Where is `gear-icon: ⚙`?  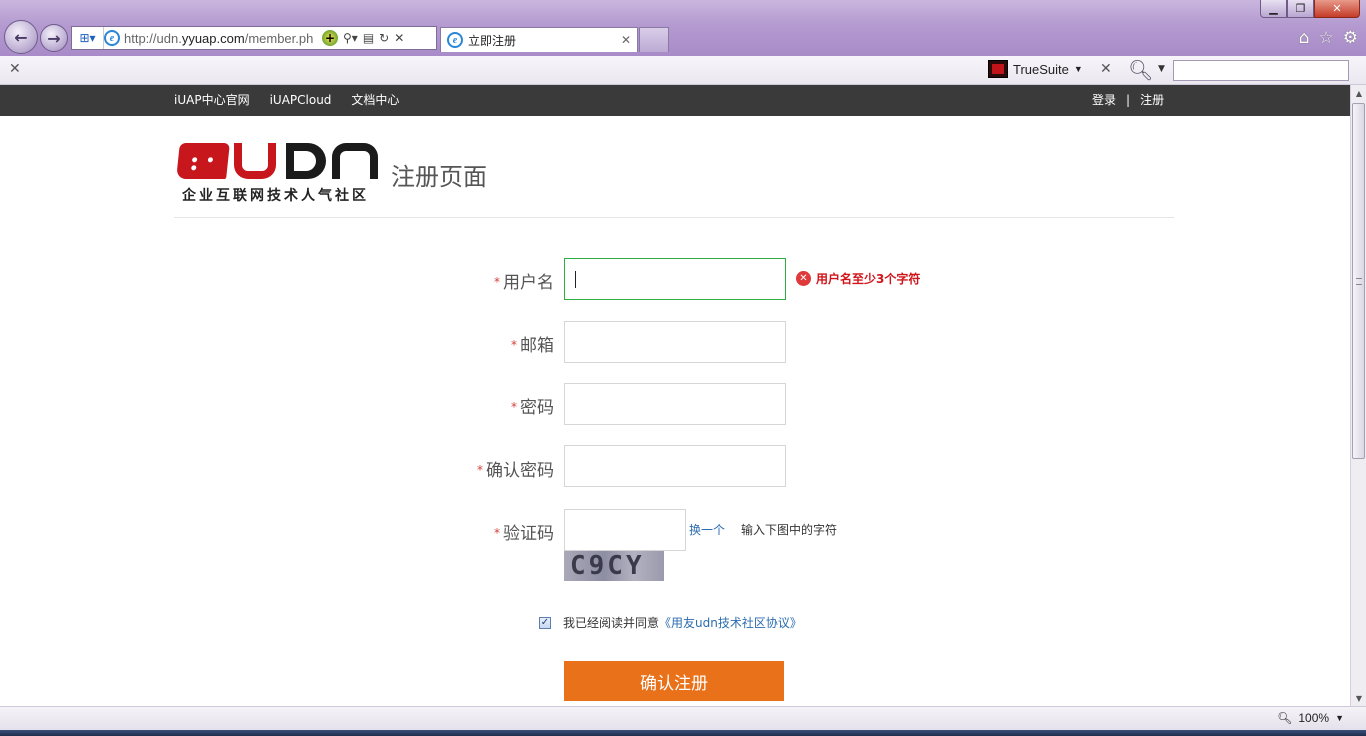 gear-icon: ⚙ is located at coordinates (1350, 38).